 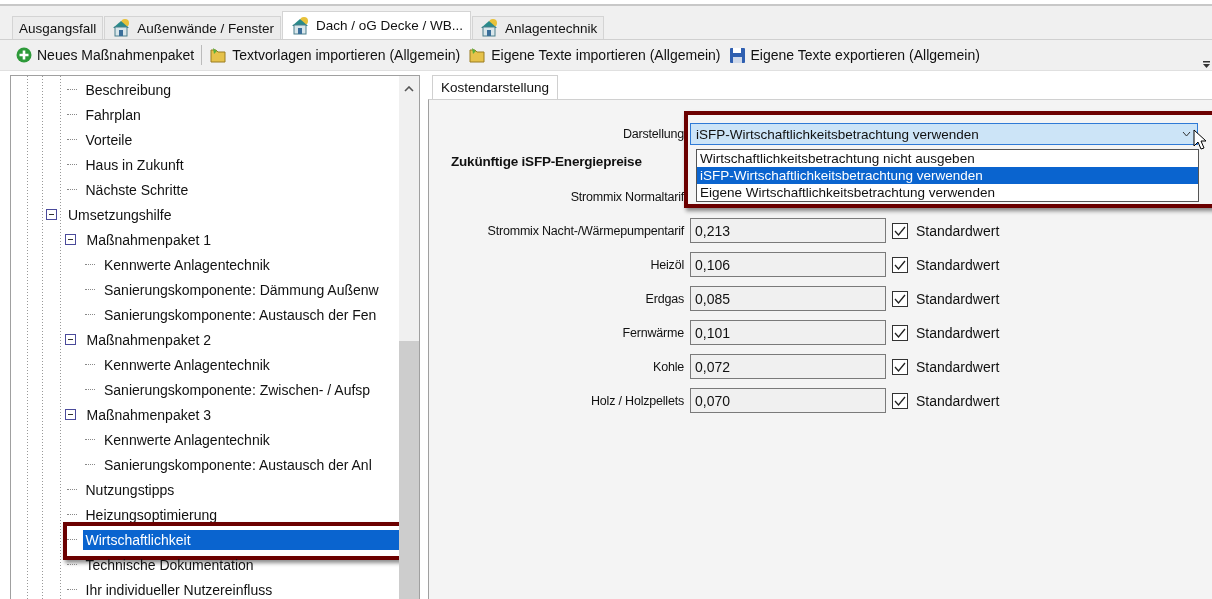 I want to click on tree-item: Haus in Zukunft, so click(x=134, y=164).